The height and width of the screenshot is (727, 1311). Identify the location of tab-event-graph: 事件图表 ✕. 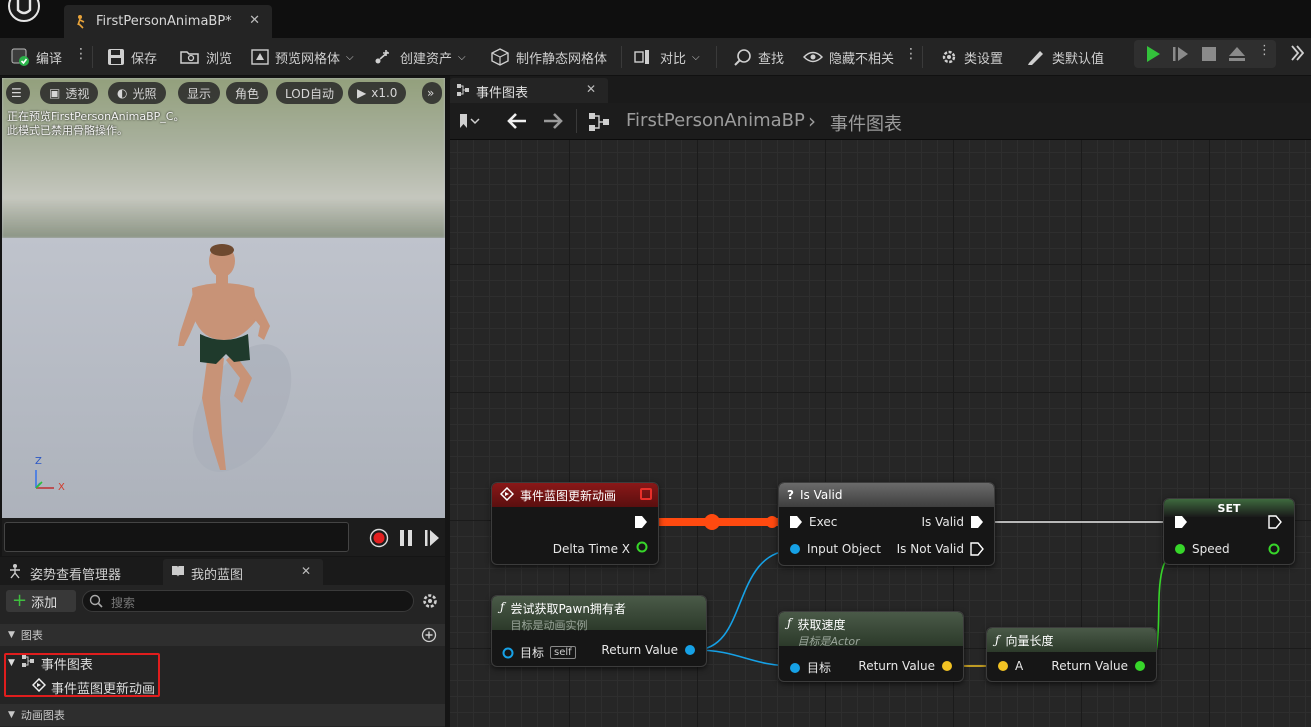
(529, 90).